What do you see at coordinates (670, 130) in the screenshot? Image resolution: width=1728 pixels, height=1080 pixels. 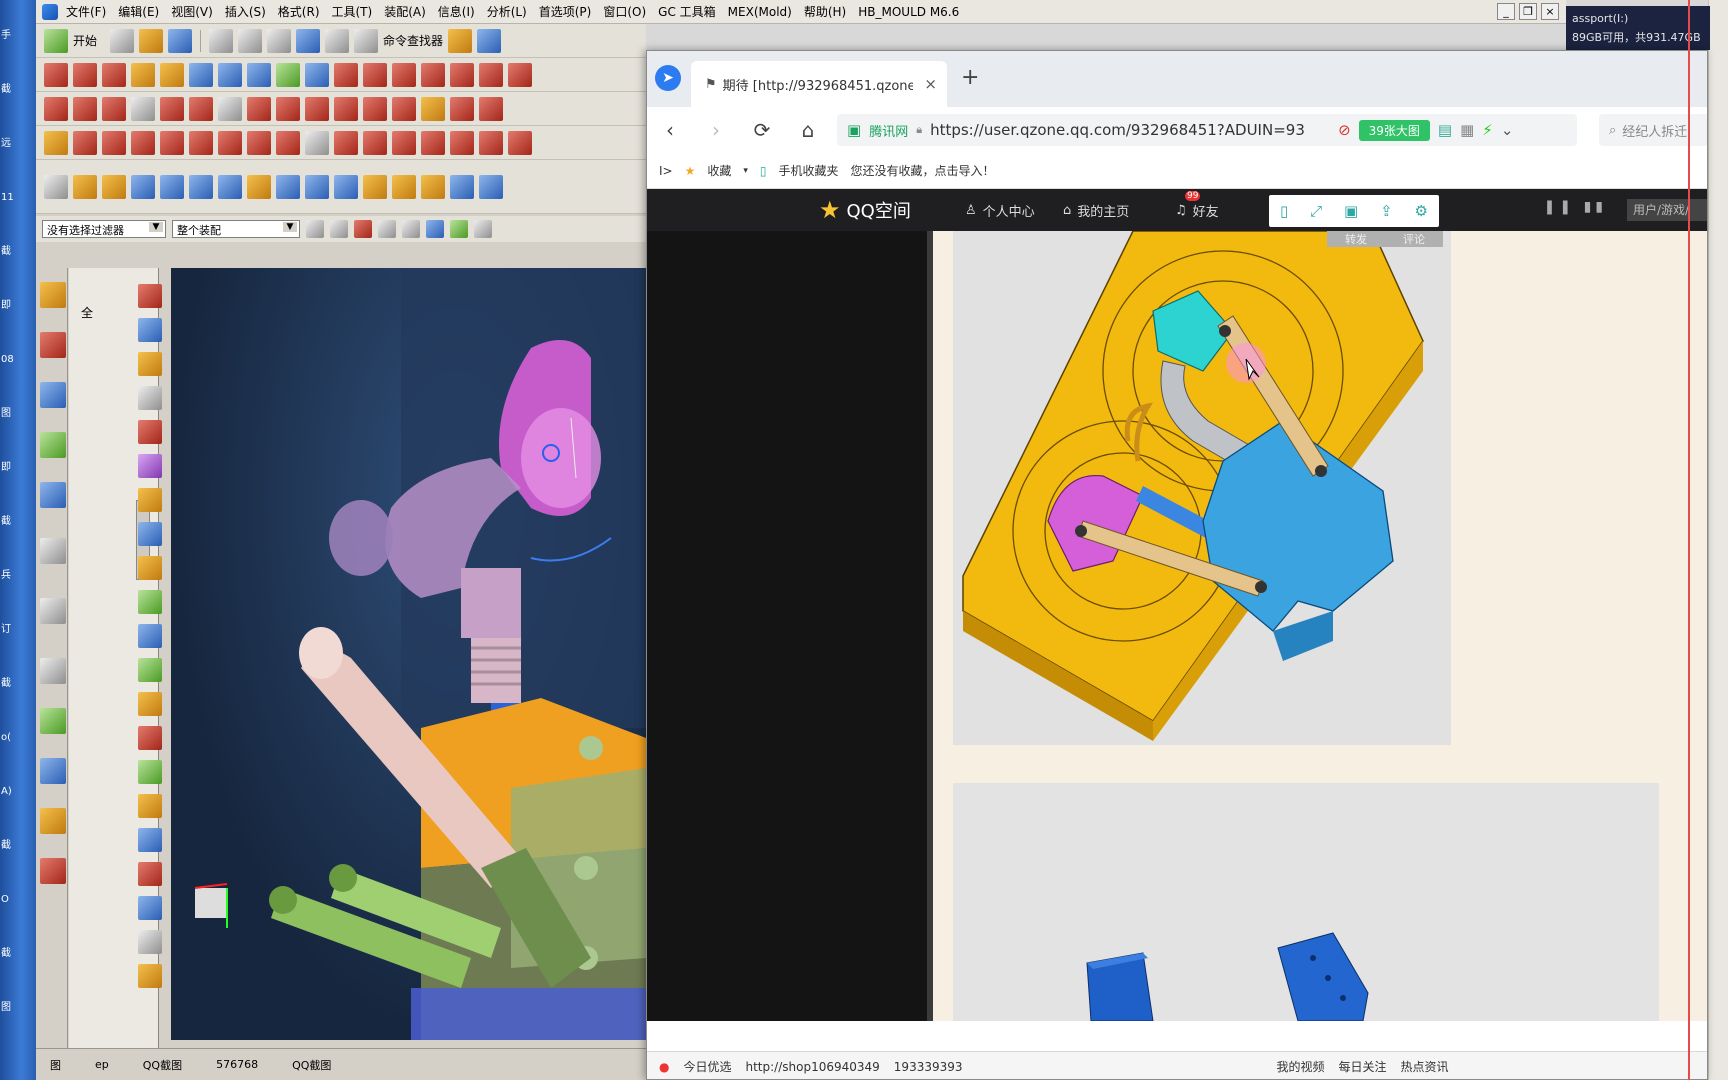 I see `back-button: ‹` at bounding box center [670, 130].